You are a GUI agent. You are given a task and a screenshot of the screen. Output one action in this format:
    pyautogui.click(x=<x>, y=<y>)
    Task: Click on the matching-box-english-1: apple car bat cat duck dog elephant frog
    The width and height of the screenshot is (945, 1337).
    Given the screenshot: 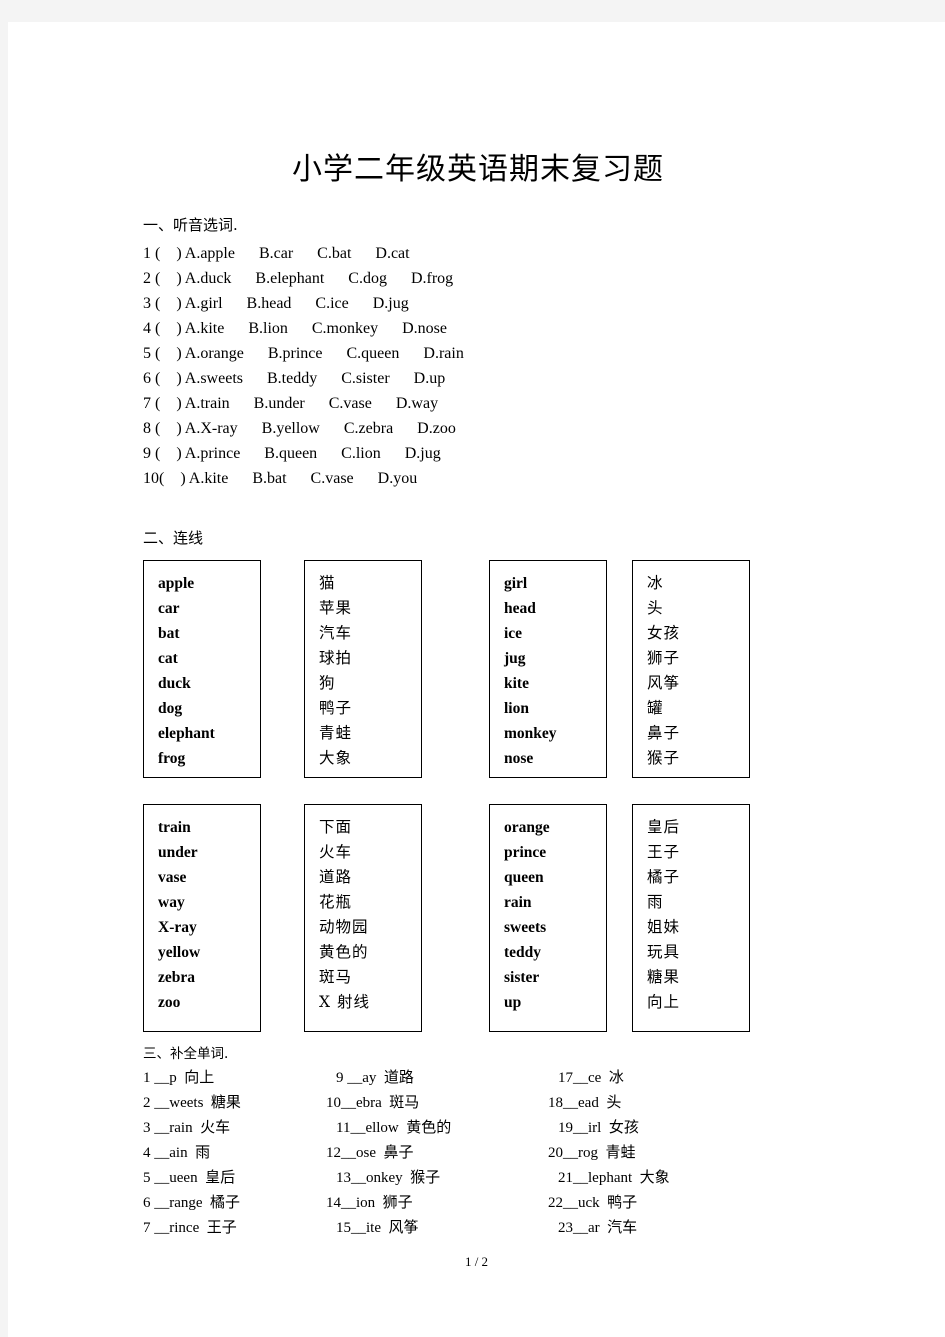 What is the action you would take?
    pyautogui.click(x=202, y=669)
    